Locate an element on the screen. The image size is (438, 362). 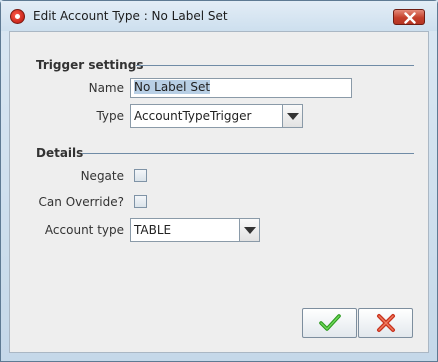
account-type-combobox-value: TABLE is located at coordinates (153, 230).